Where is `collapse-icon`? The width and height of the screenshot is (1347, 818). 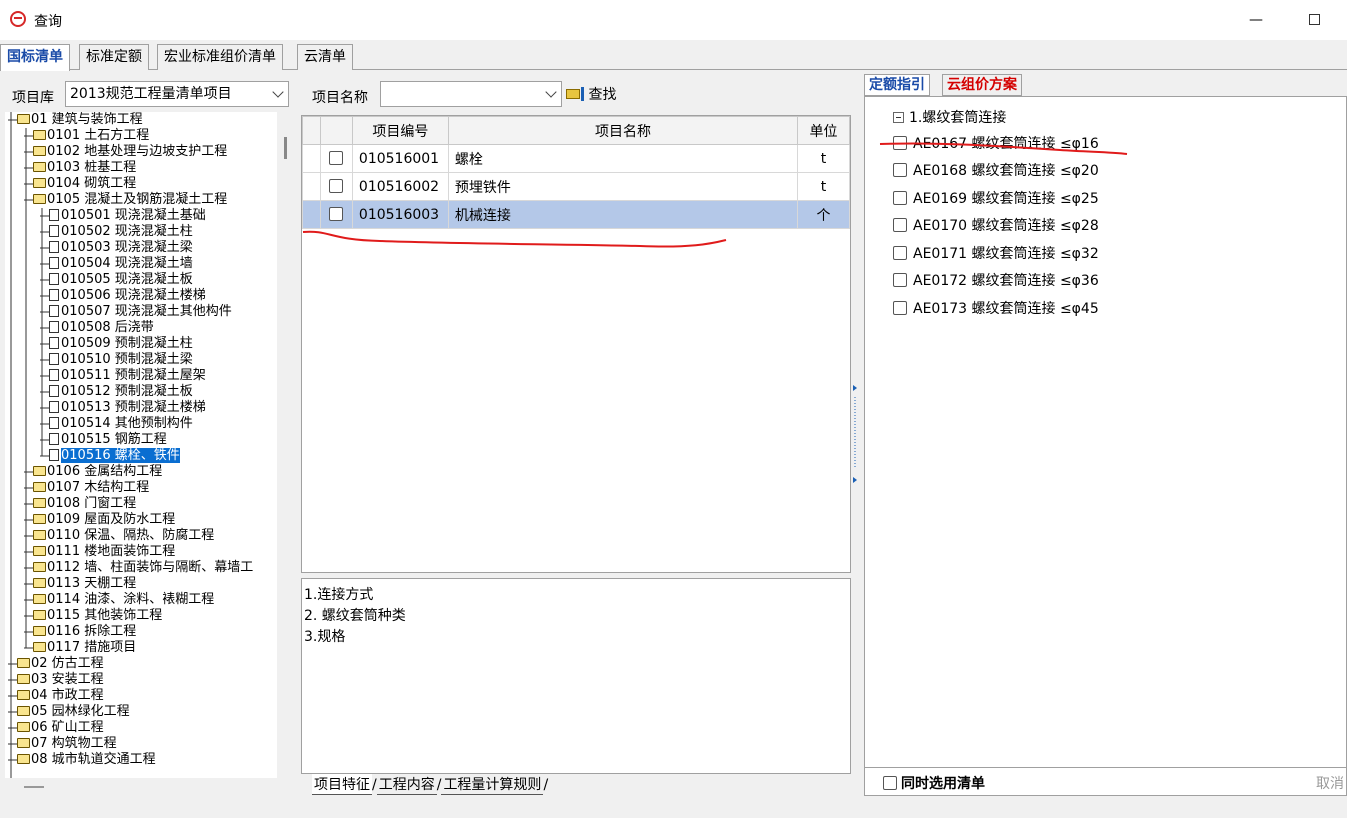 collapse-icon is located at coordinates (898, 117).